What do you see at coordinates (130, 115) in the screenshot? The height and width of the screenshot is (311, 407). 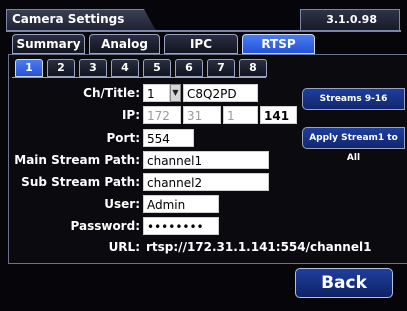 I see `ip-label: IP:` at bounding box center [130, 115].